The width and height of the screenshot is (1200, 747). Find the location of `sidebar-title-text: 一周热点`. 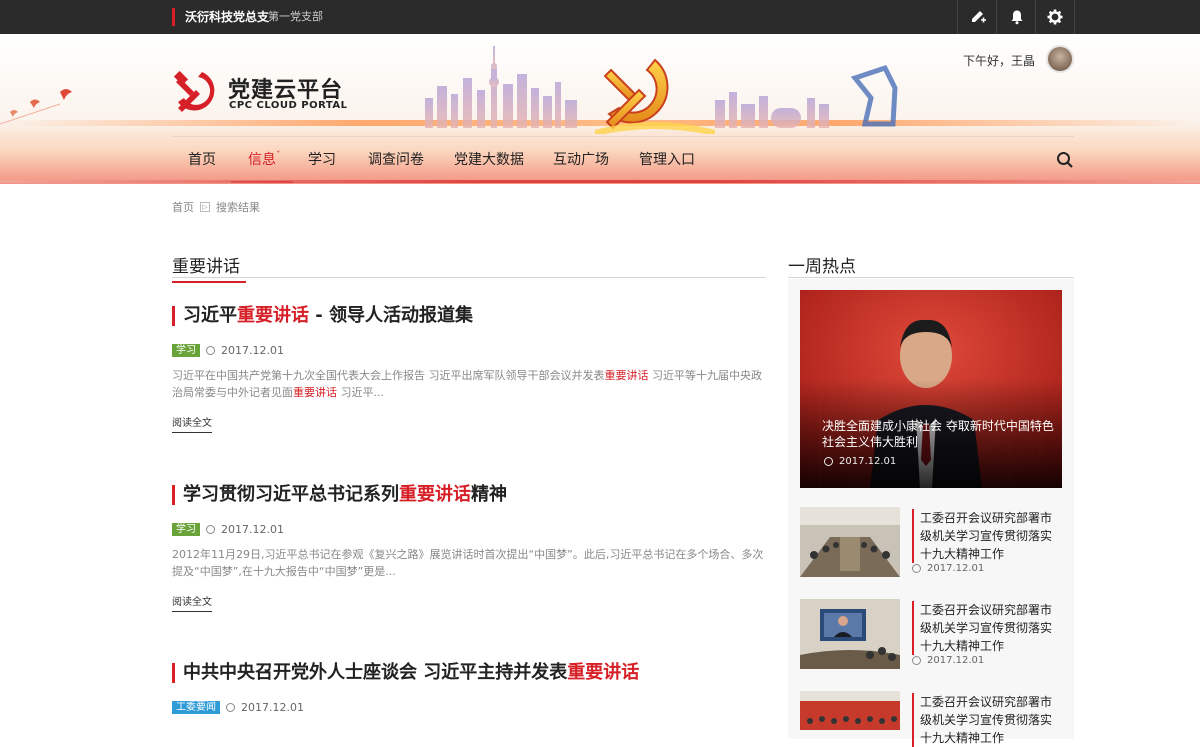

sidebar-title-text: 一周热点 is located at coordinates (822, 267).